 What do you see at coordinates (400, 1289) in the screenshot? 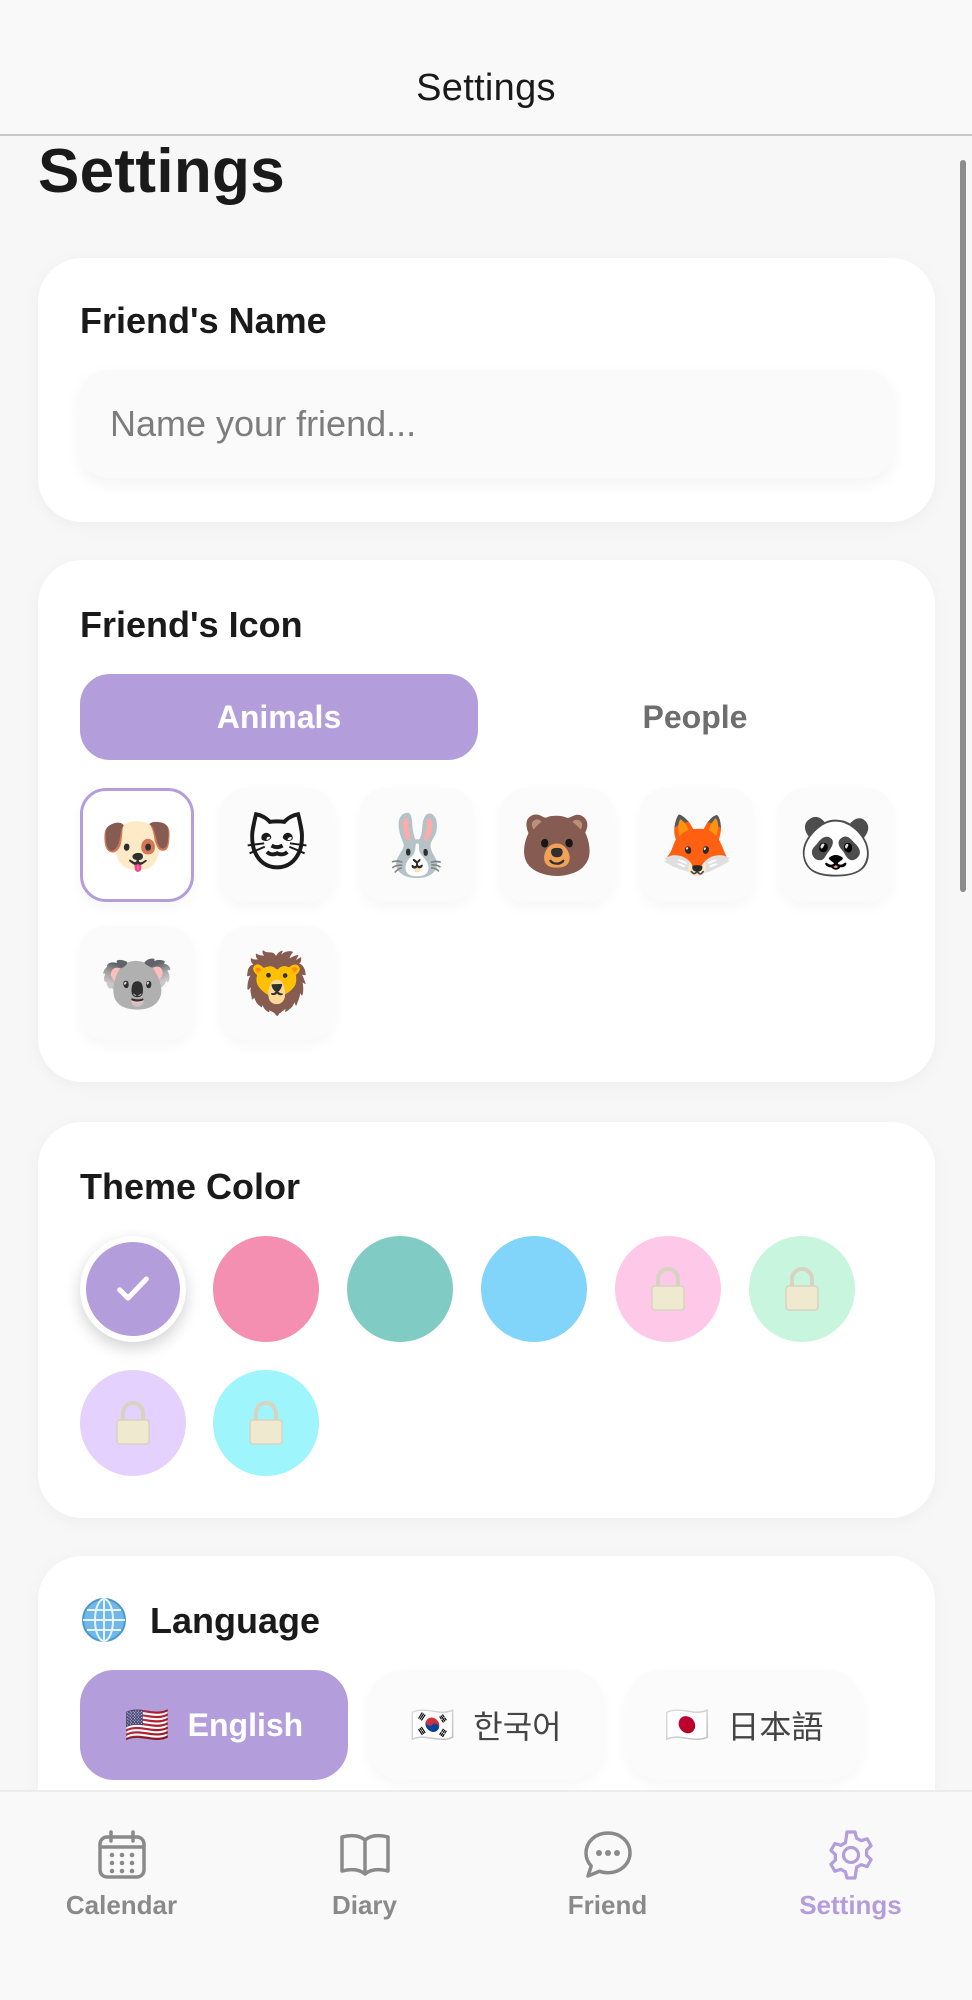
I see `theme-swatch-teal` at bounding box center [400, 1289].